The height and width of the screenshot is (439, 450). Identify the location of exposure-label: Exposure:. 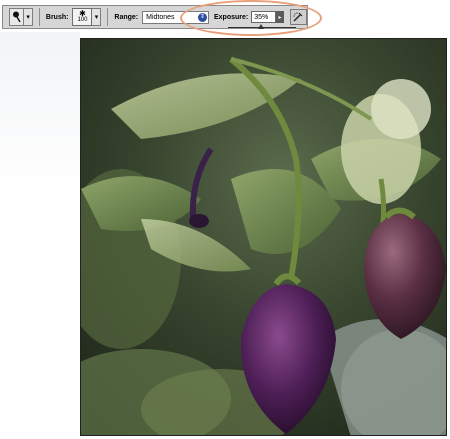
(231, 17).